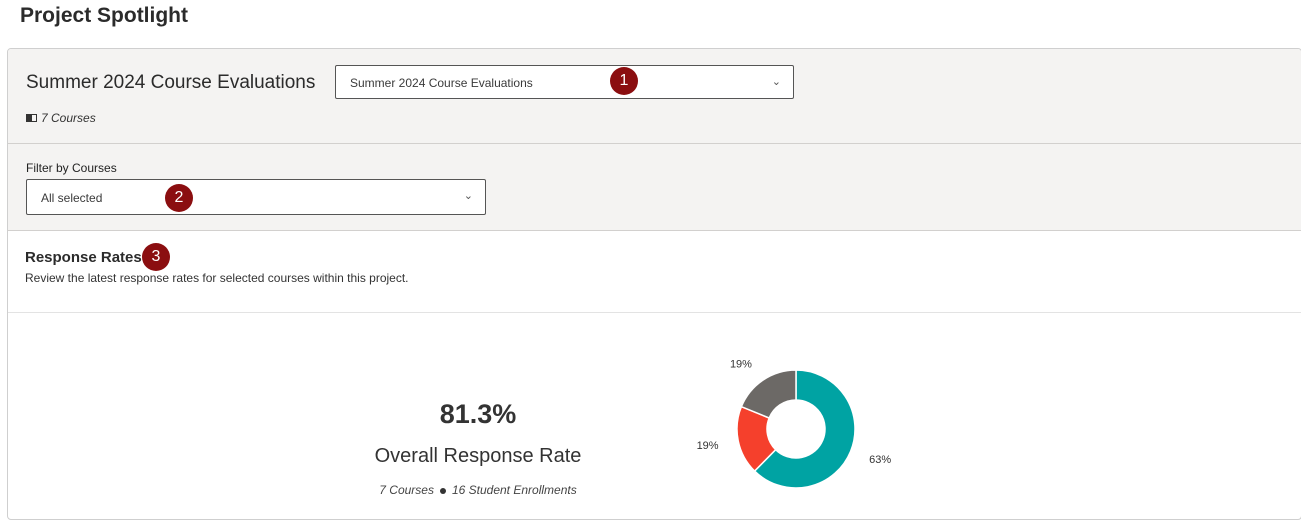 Image resolution: width=1301 pixels, height=520 pixels. I want to click on filter-select-value: All selected, so click(72, 198).